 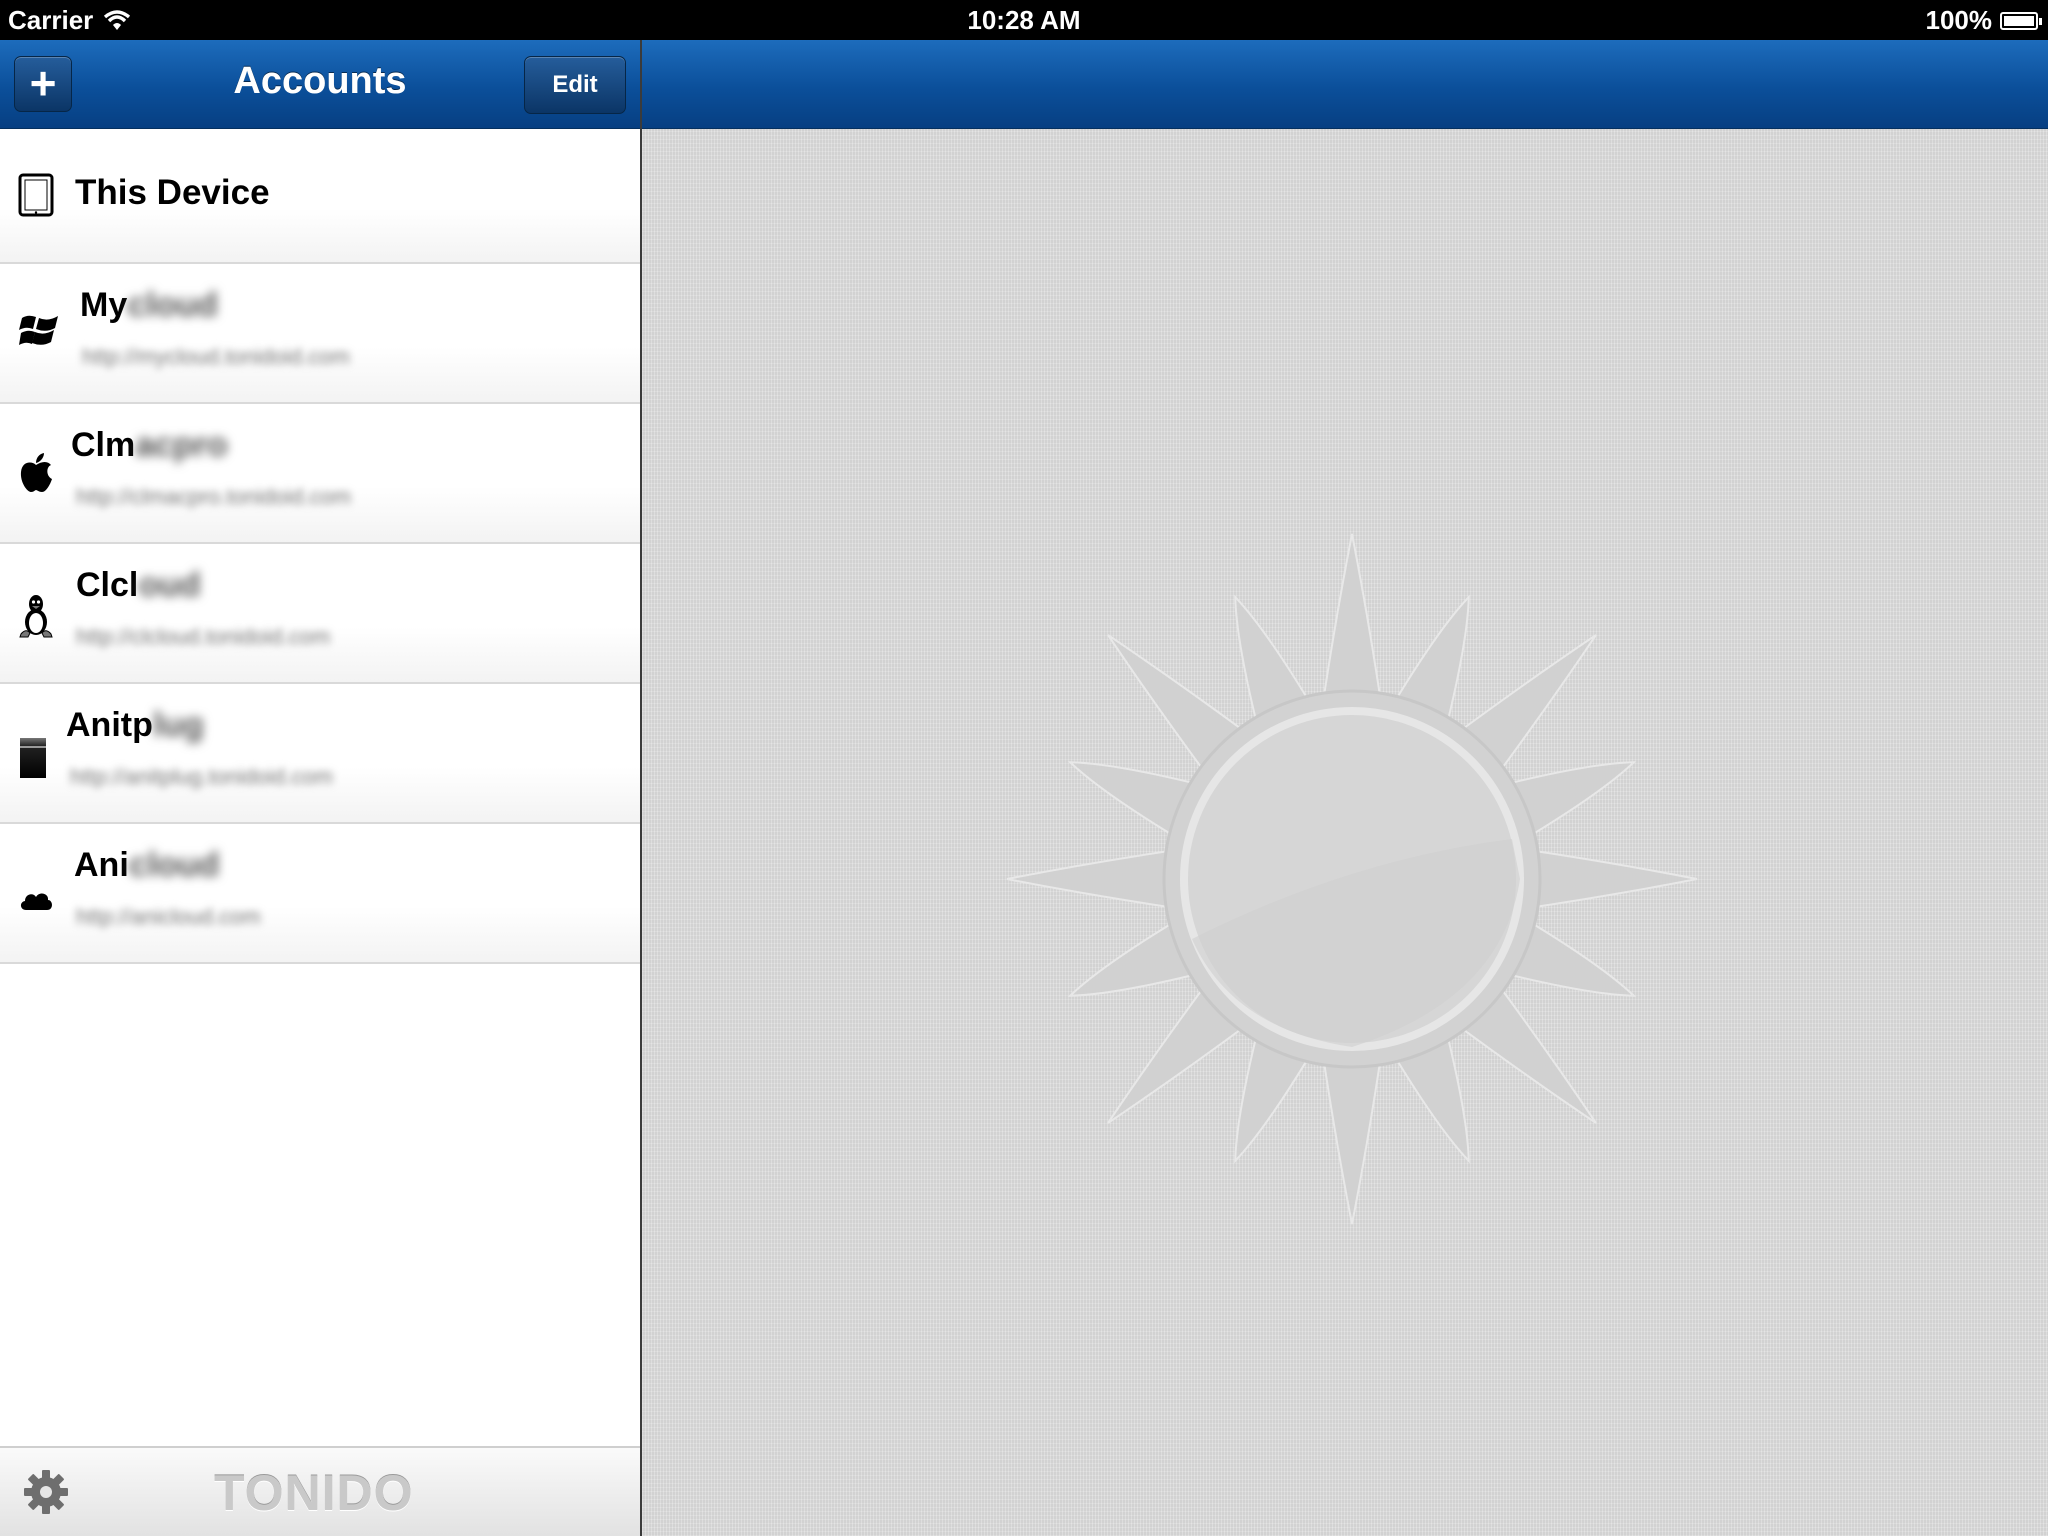 I want to click on edit-button: Edit, so click(x=575, y=85).